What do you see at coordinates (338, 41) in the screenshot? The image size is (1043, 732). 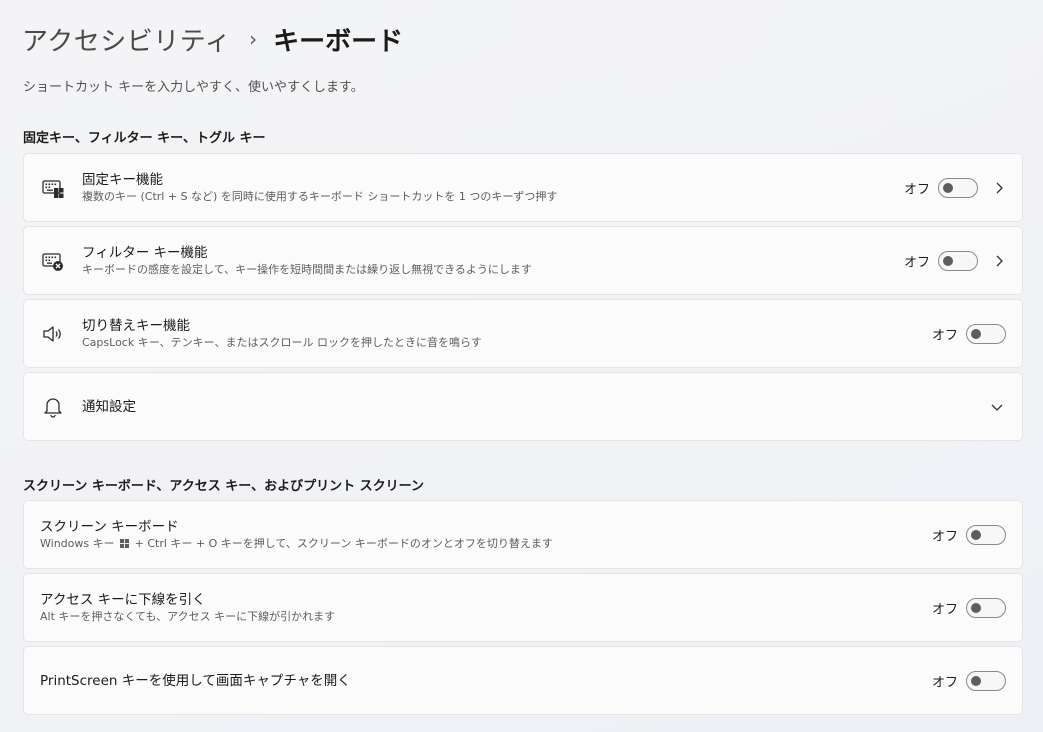 I see `page-title: キーボード` at bounding box center [338, 41].